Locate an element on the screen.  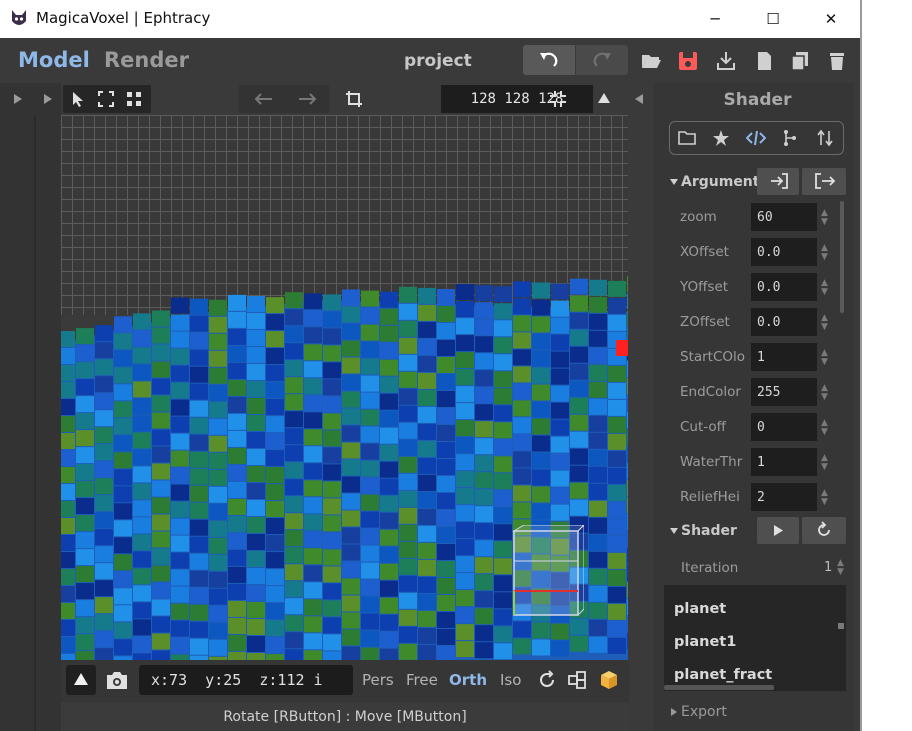
expand-left-2-icon is located at coordinates (48, 99).